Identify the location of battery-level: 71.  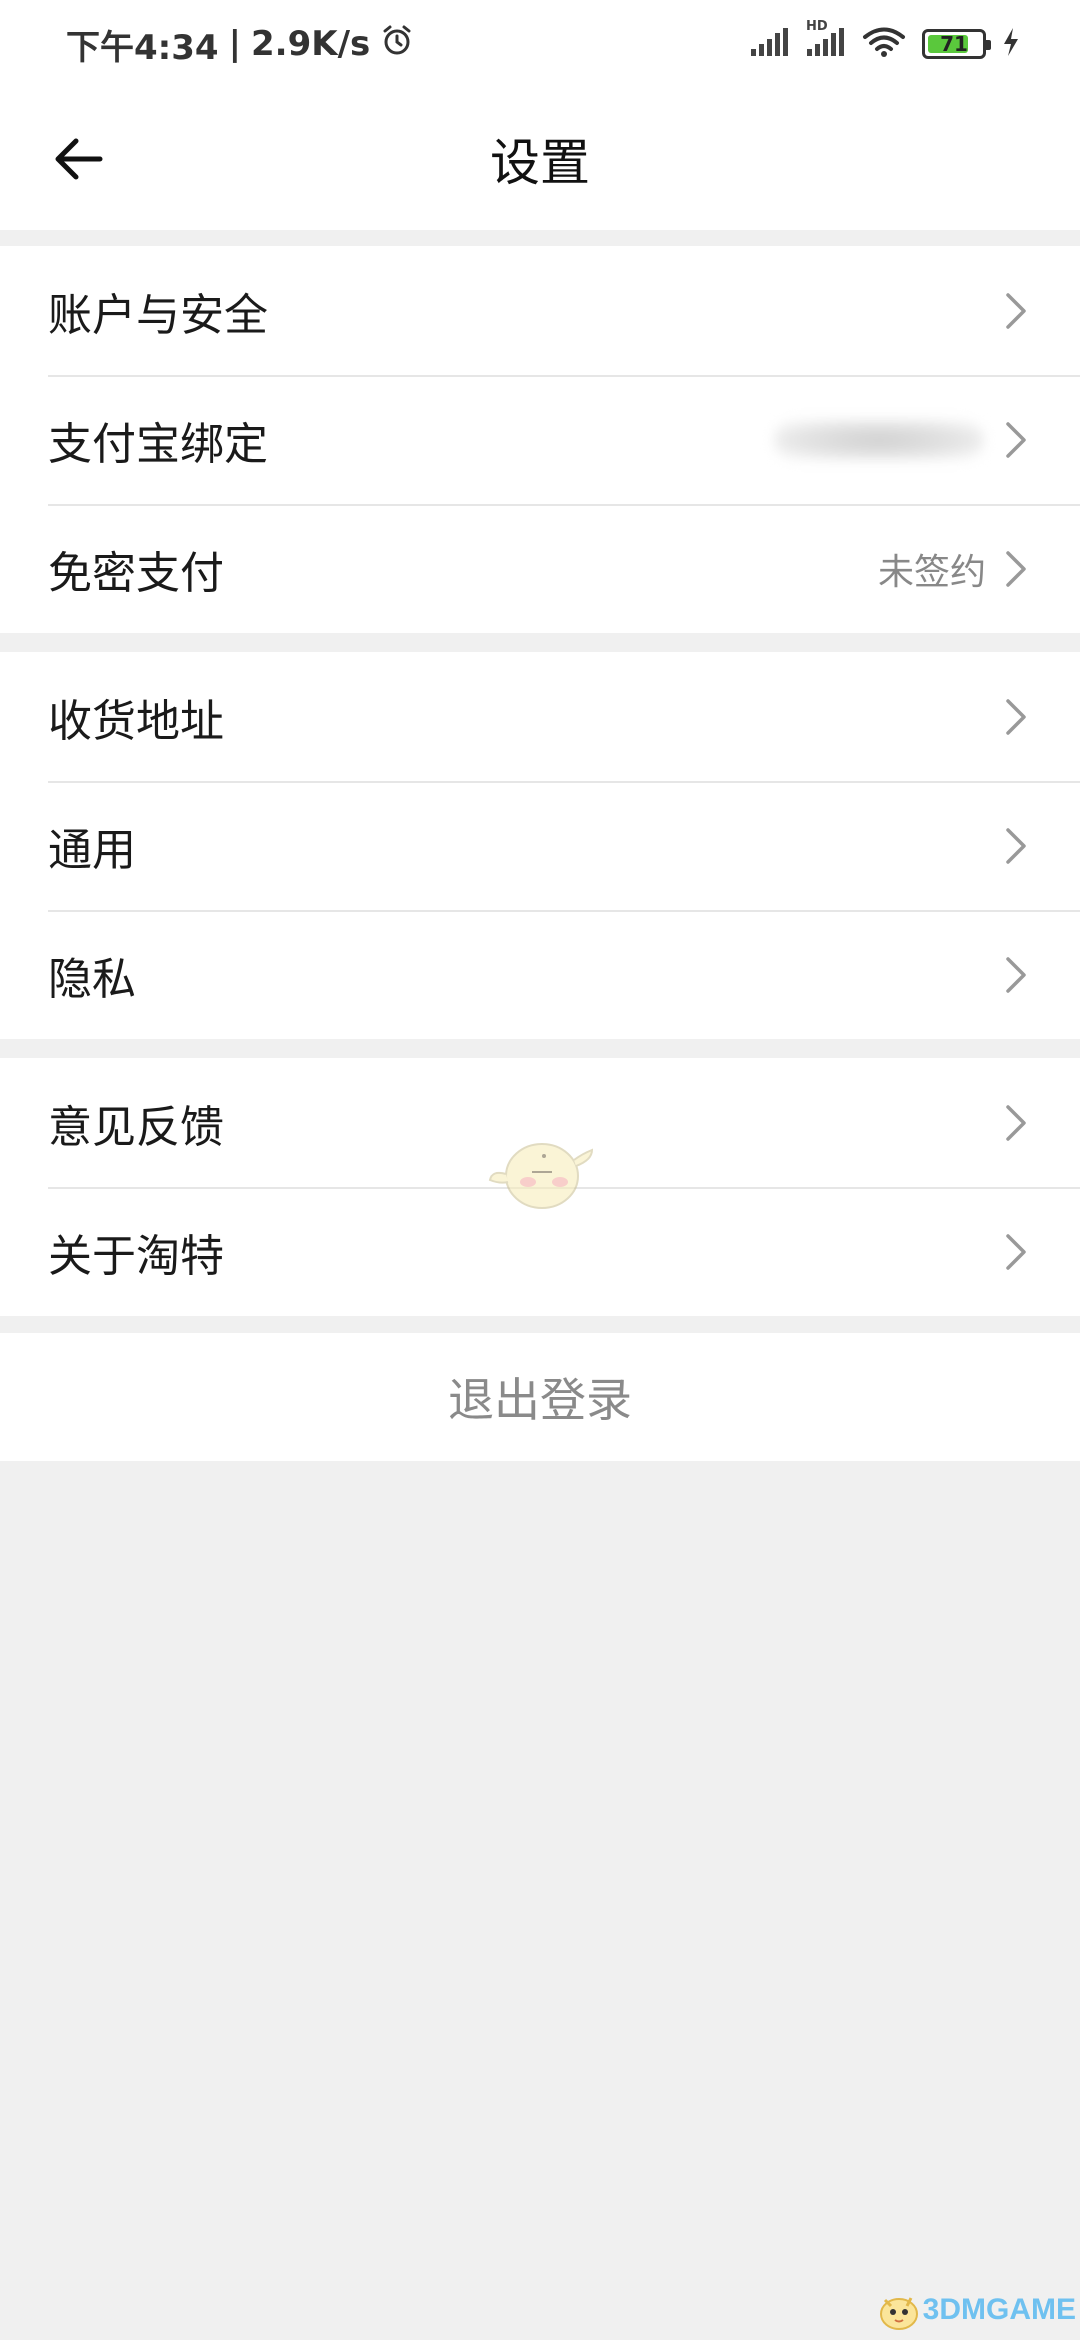
(954, 44).